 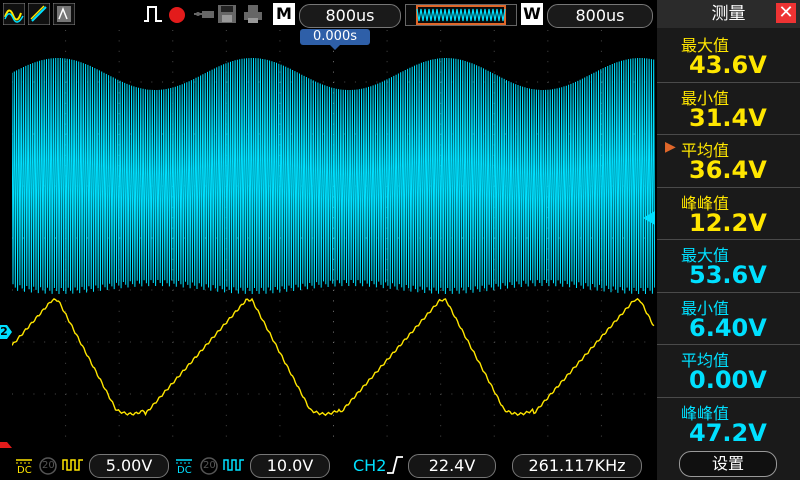 I want to click on rise-edge-icon, so click(x=395, y=465).